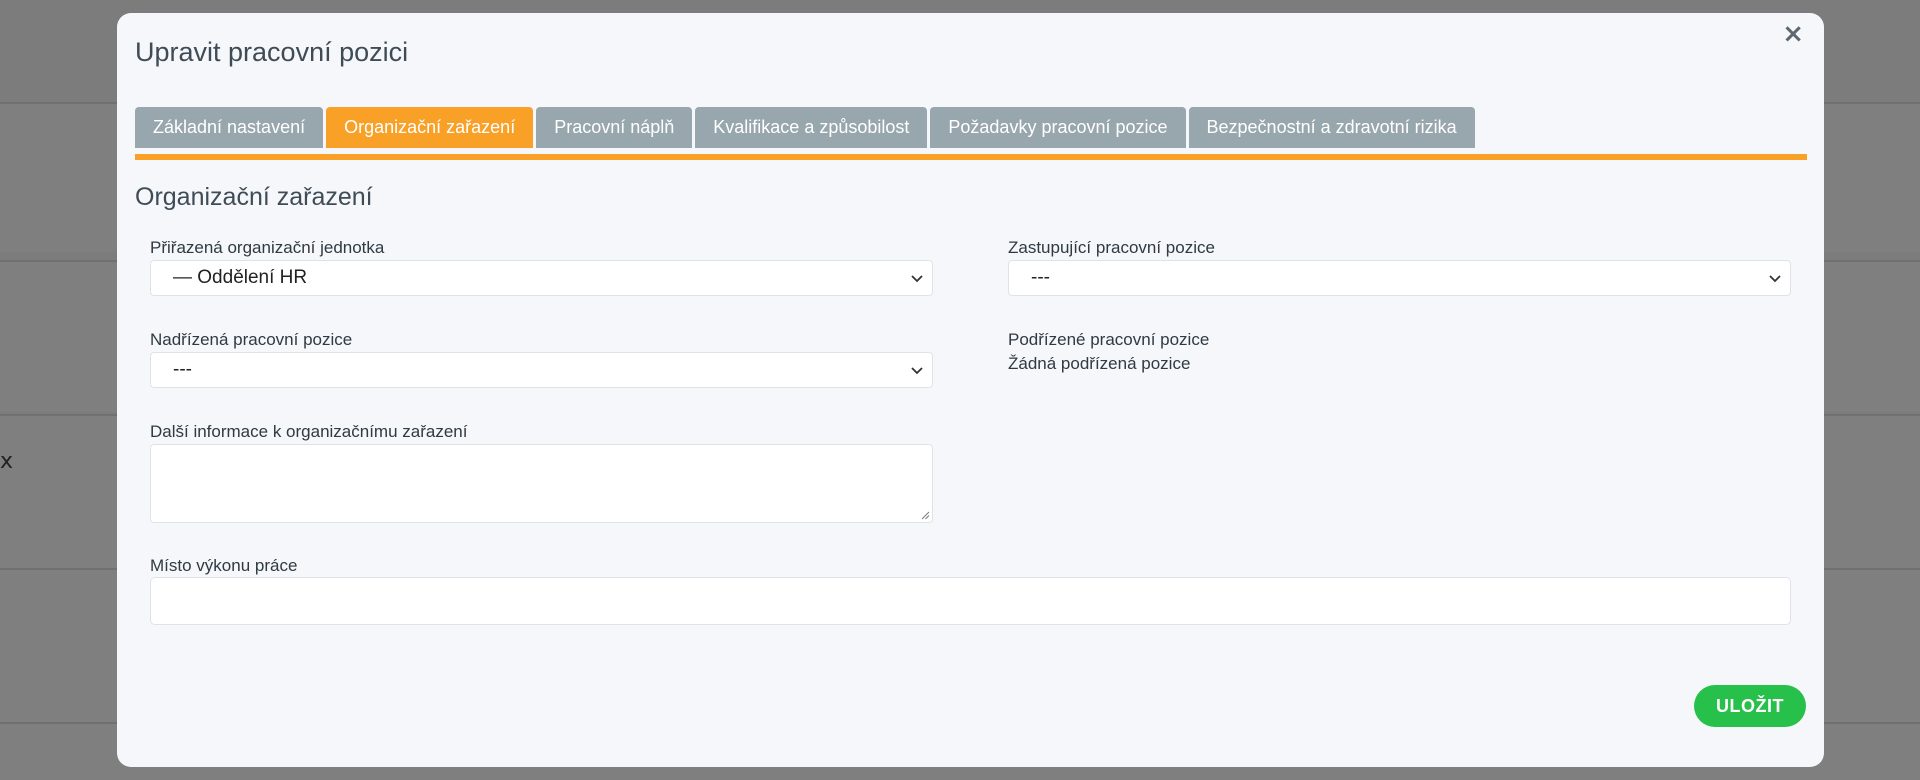 Image resolution: width=1920 pixels, height=780 pixels. Describe the element at coordinates (7, 461) in the screenshot. I see `background-close-glyph: x` at that location.